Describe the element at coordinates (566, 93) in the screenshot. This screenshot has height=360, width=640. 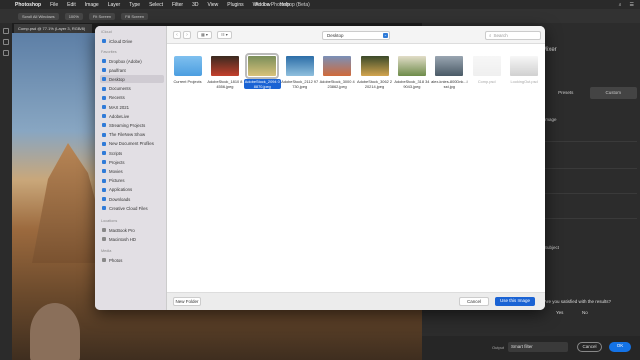
I see `tab-presets: Presets` at that location.